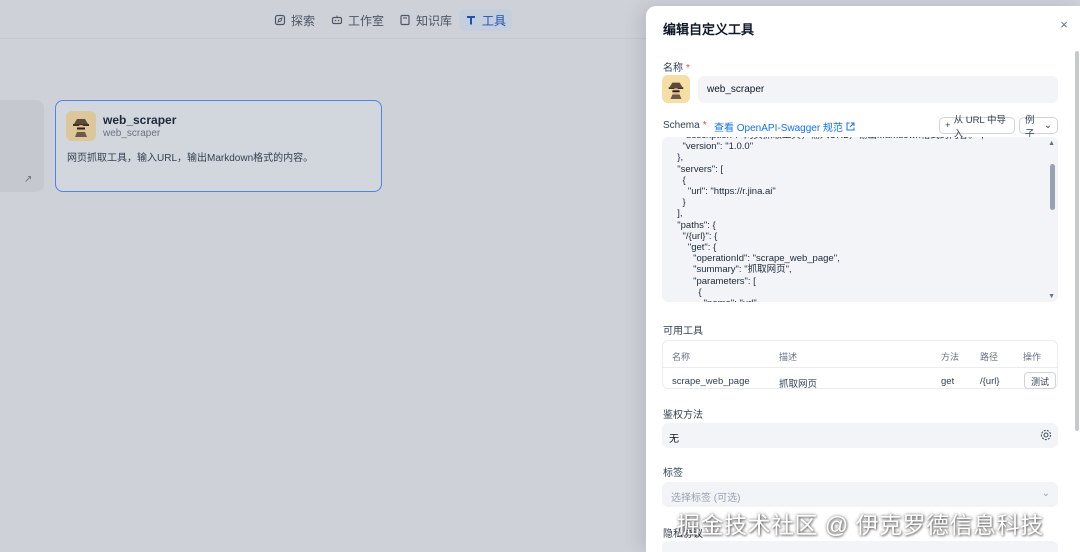 The image size is (1080, 552). Describe the element at coordinates (711, 381) in the screenshot. I see `cell-tool-name: scrape_web_page` at that location.